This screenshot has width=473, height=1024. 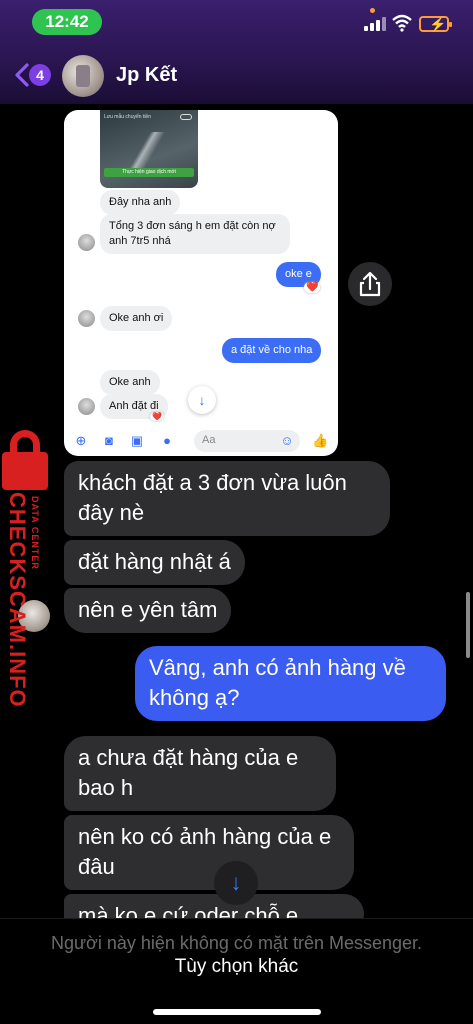 What do you see at coordinates (130, 382) in the screenshot?
I see `mini-message: Oke anh` at bounding box center [130, 382].